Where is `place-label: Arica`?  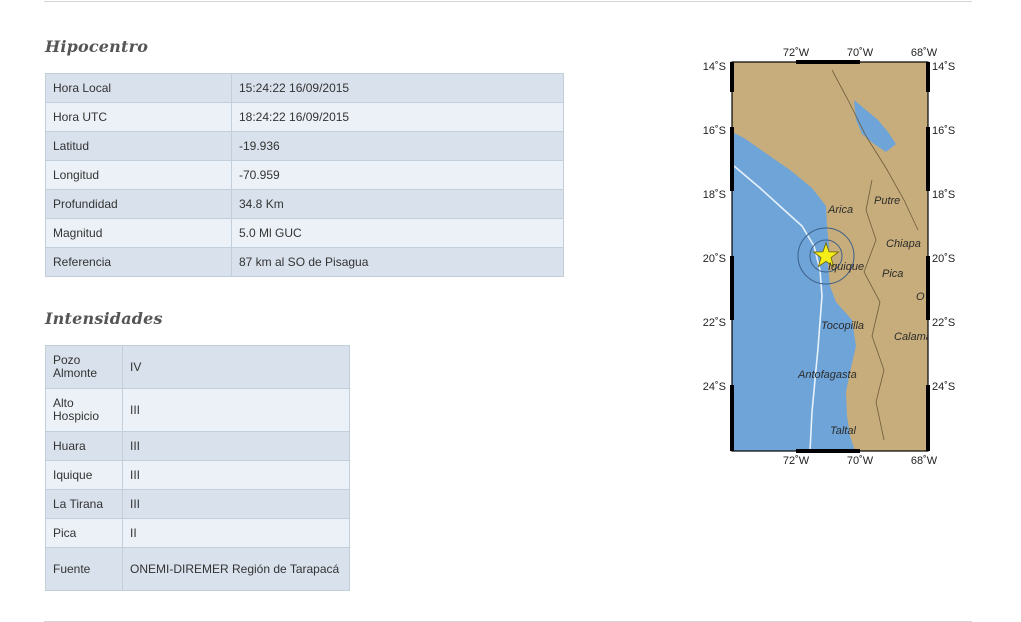
place-label: Arica is located at coordinates (840, 210).